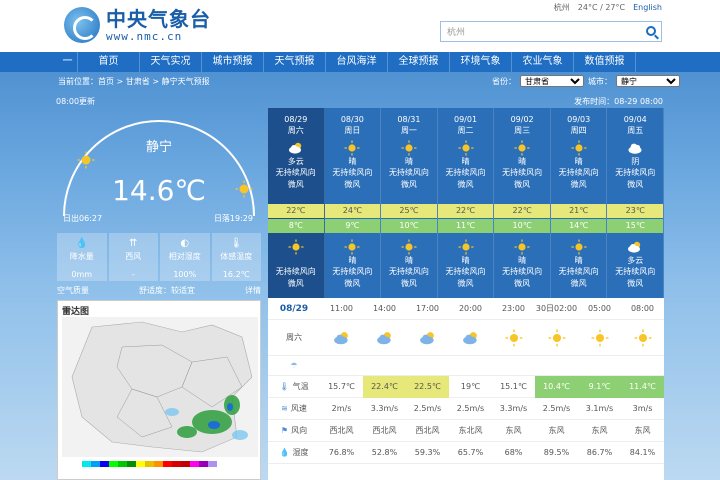 The width and height of the screenshot is (720, 480). What do you see at coordinates (159, 190) in the screenshot?
I see `current-temp: 14.6℃` at bounding box center [159, 190].